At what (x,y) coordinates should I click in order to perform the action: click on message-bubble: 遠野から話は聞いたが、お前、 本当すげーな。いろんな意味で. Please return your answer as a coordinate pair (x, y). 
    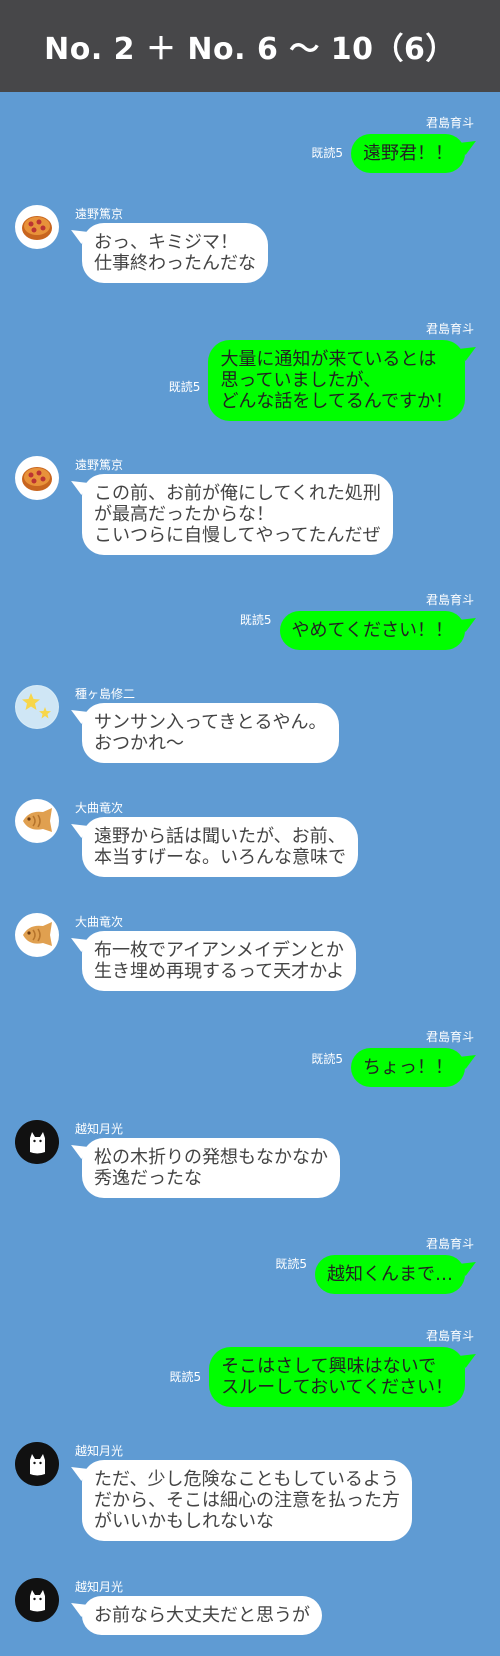
    Looking at the image, I should click on (220, 847).